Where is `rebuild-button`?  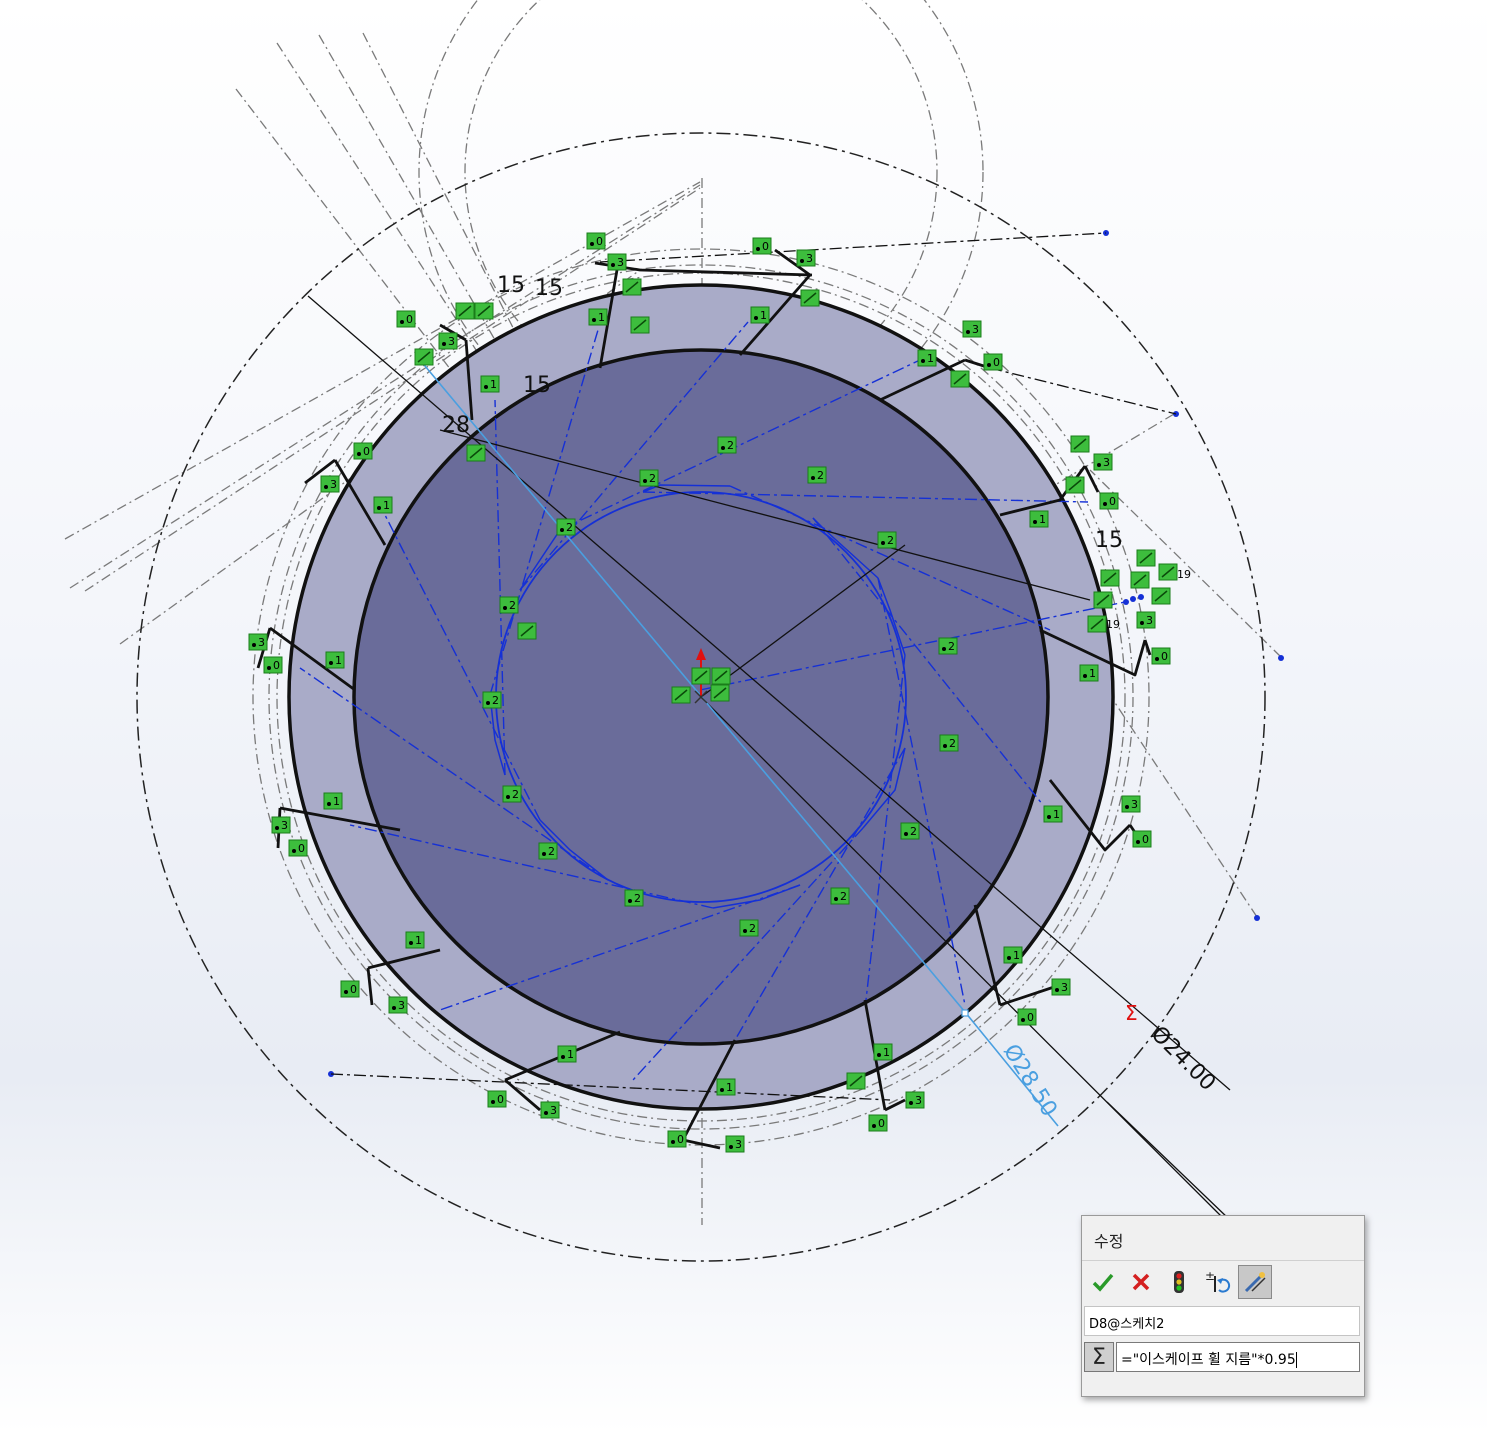 rebuild-button is located at coordinates (1179, 1282).